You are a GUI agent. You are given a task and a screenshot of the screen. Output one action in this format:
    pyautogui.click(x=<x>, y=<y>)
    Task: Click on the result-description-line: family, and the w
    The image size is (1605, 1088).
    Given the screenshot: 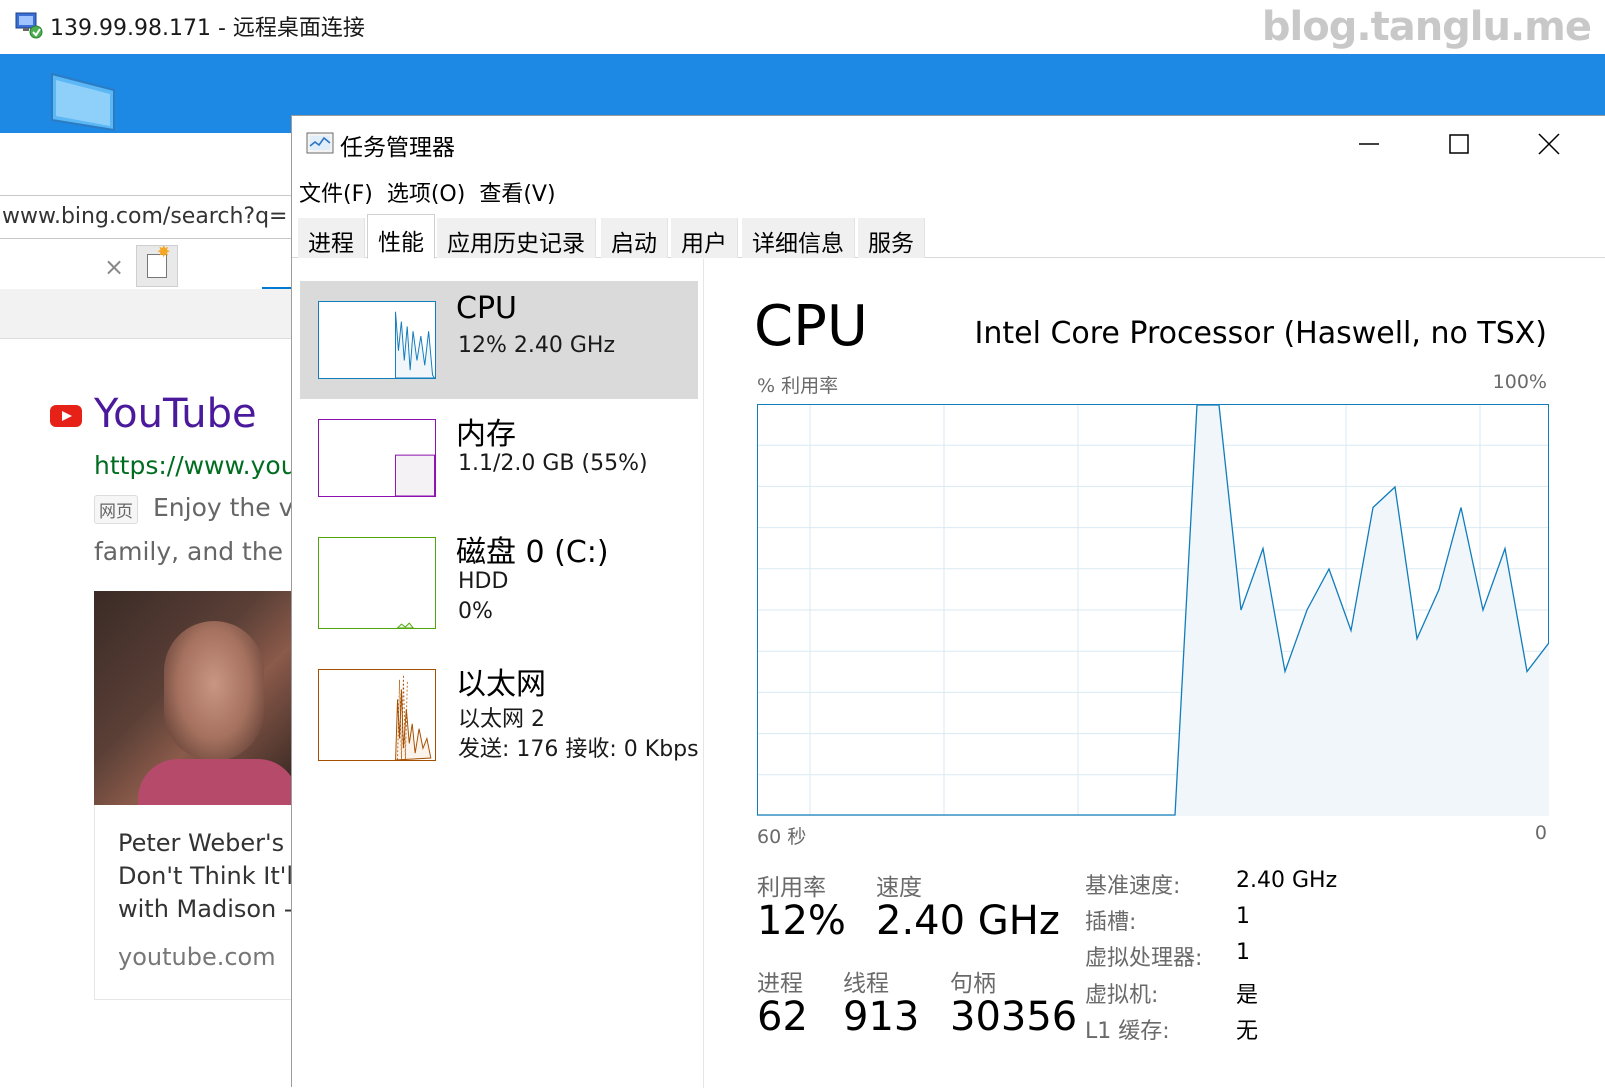 What is the action you would take?
    pyautogui.click(x=197, y=551)
    